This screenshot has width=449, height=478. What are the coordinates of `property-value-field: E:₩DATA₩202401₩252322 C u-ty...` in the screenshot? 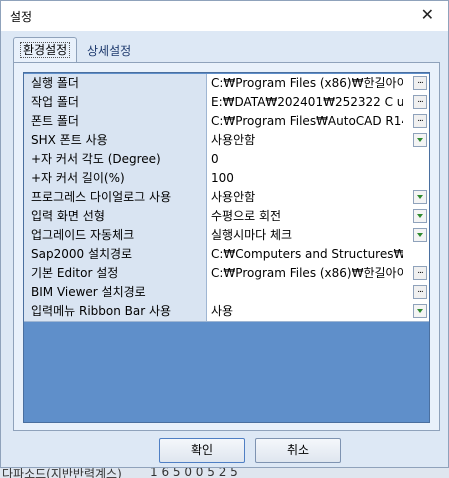 It's located at (318, 102).